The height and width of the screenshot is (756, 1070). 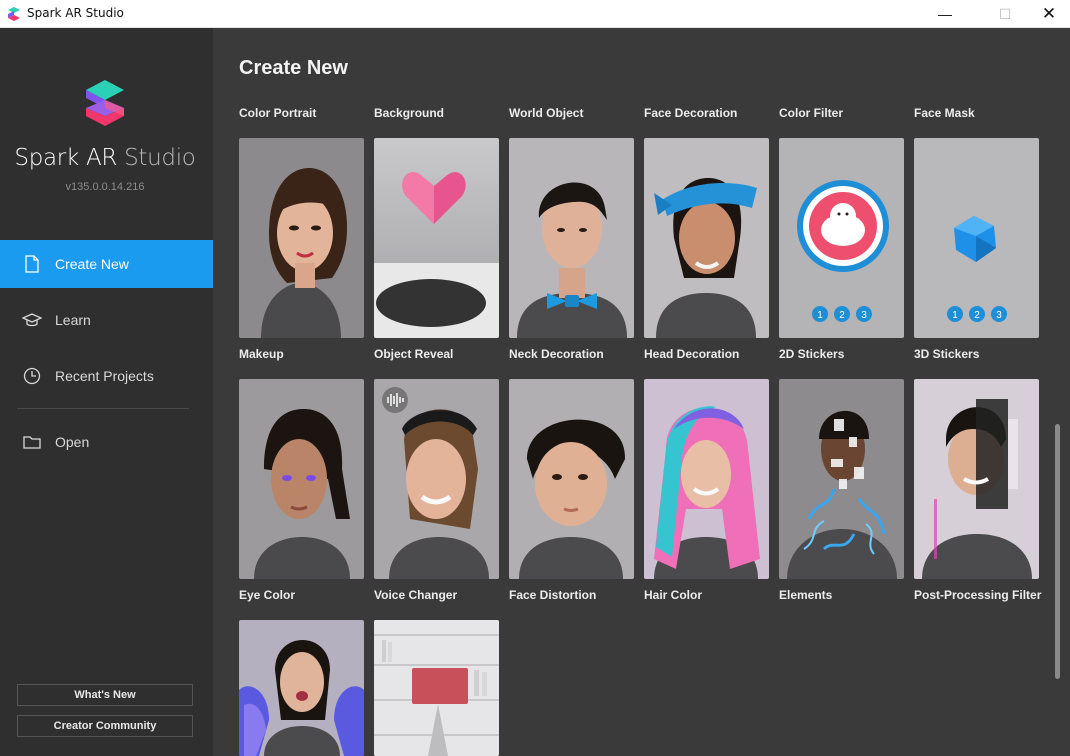 What do you see at coordinates (75, 13) in the screenshot?
I see `window-title: Spark AR Studio` at bounding box center [75, 13].